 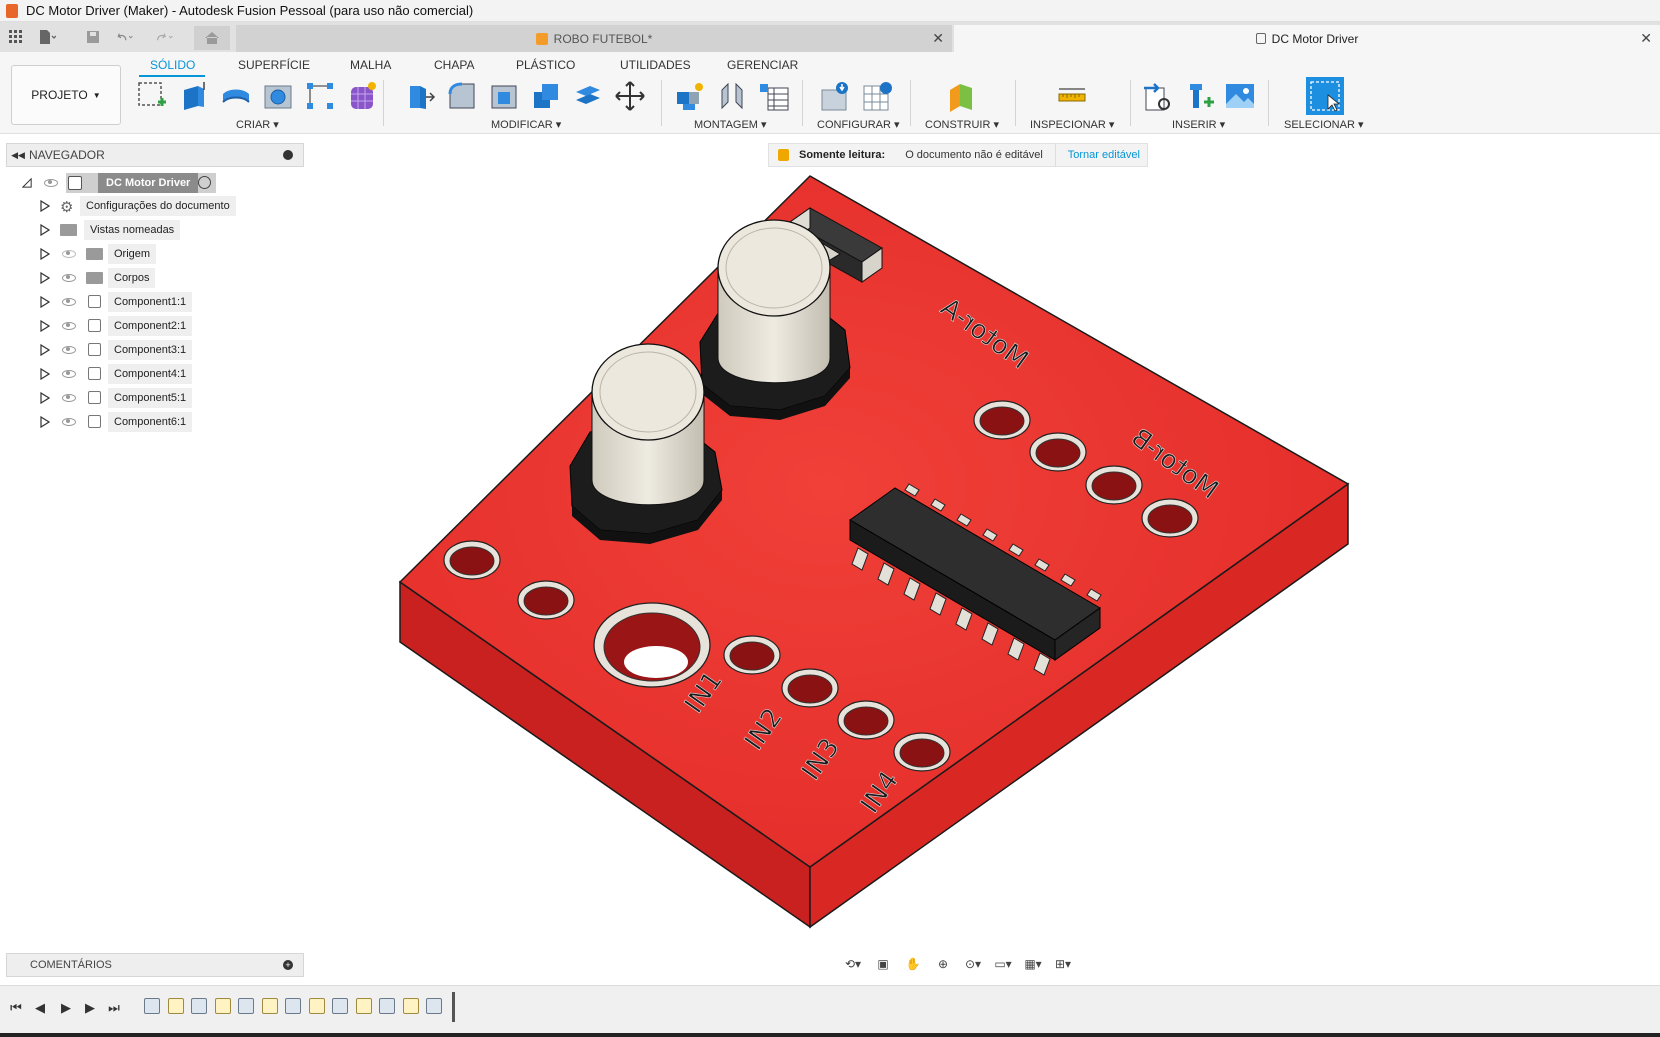 I want to click on grid-settings-icon: ▦▾, so click(x=1033, y=964).